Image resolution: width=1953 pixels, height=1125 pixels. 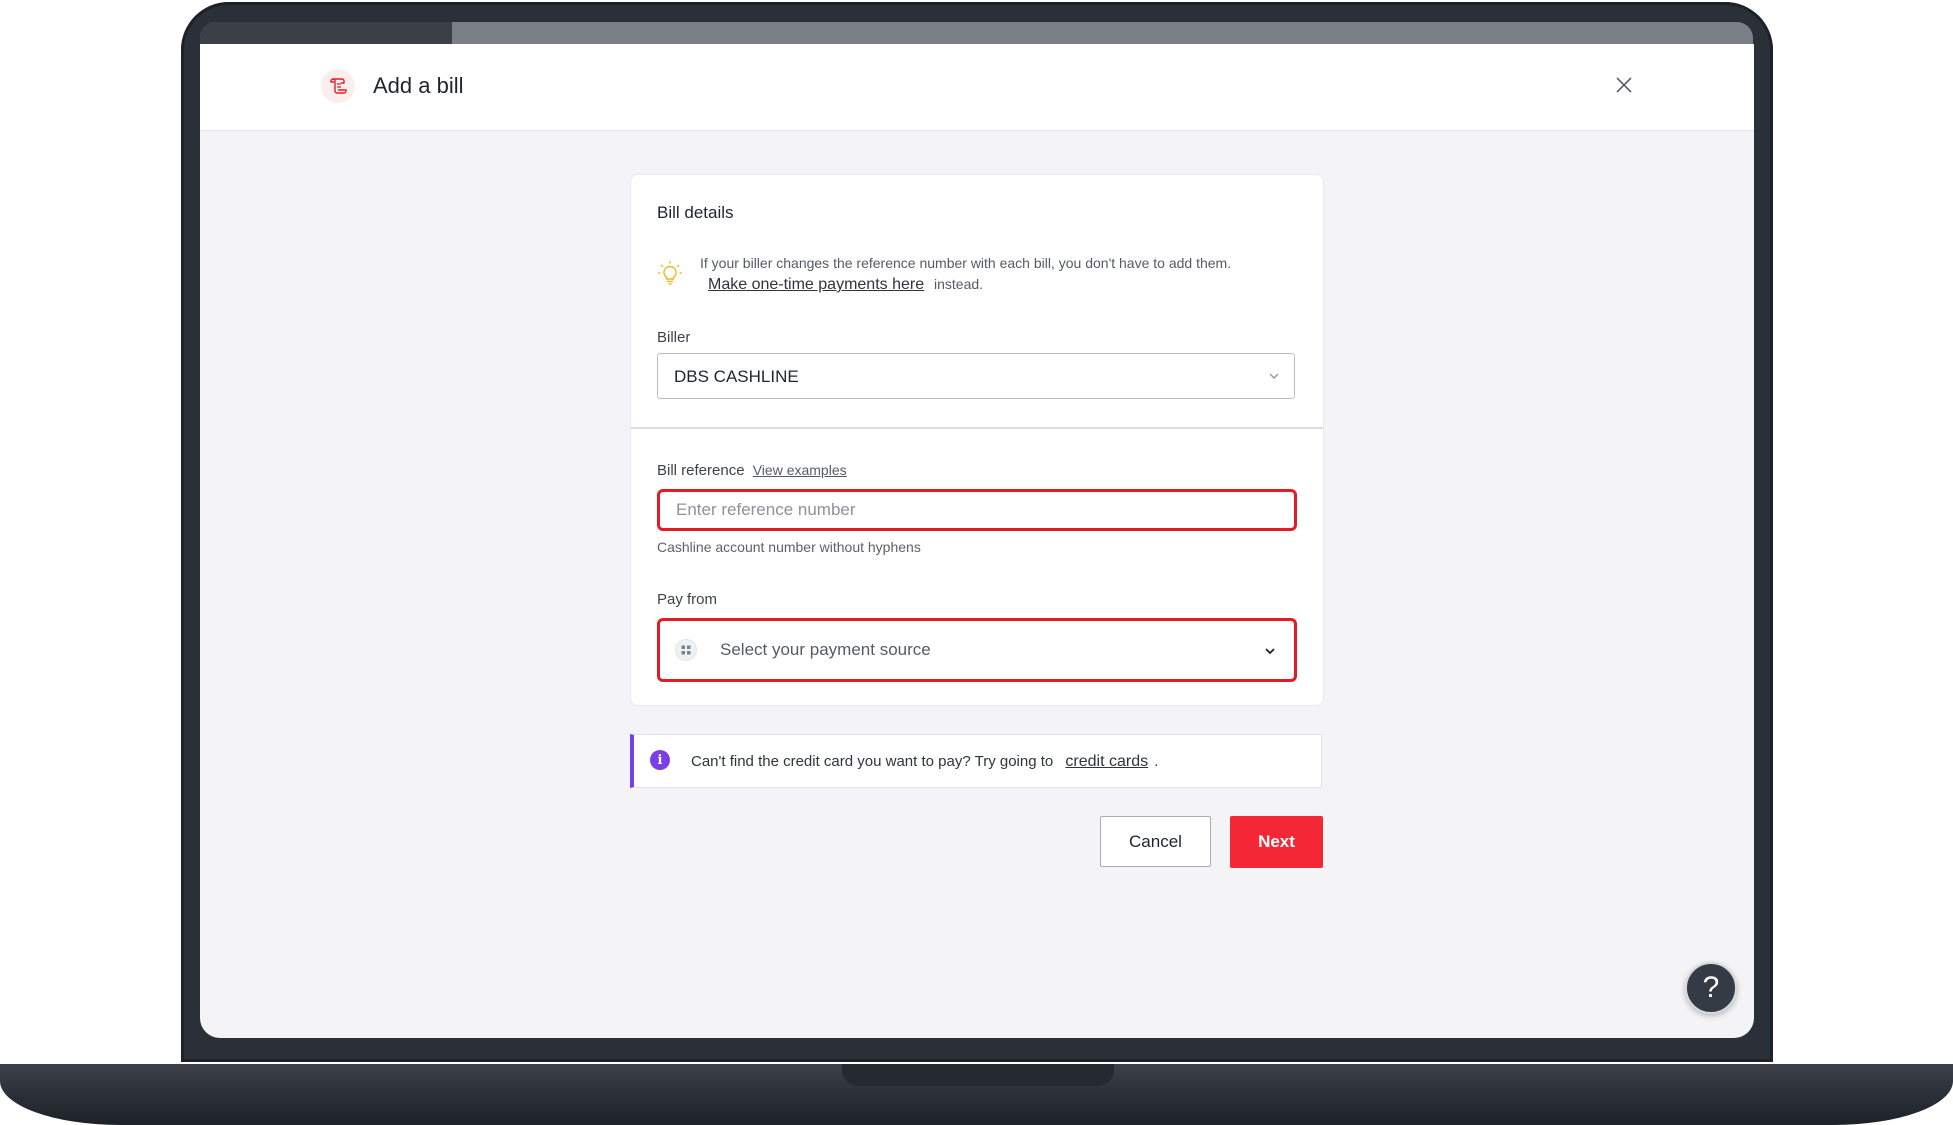 What do you see at coordinates (1276, 842) in the screenshot?
I see `next-button: Next` at bounding box center [1276, 842].